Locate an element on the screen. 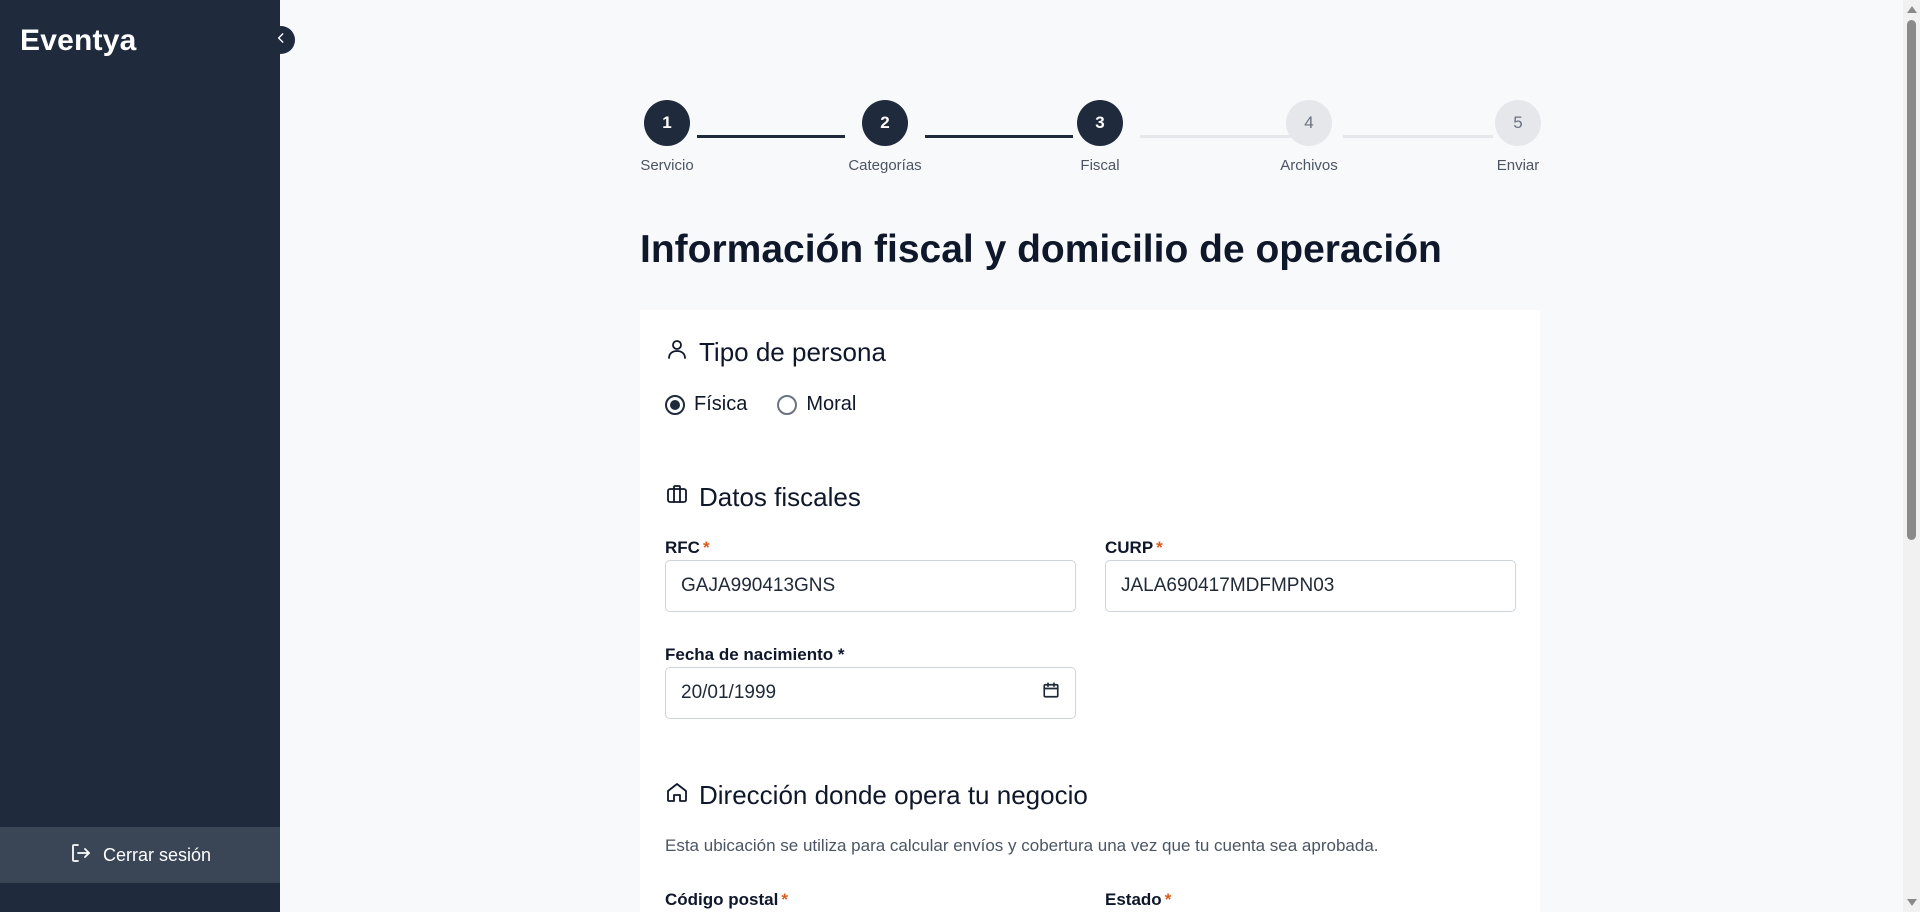 This screenshot has width=1920, height=912. curp-label: CURP * is located at coordinates (1134, 548).